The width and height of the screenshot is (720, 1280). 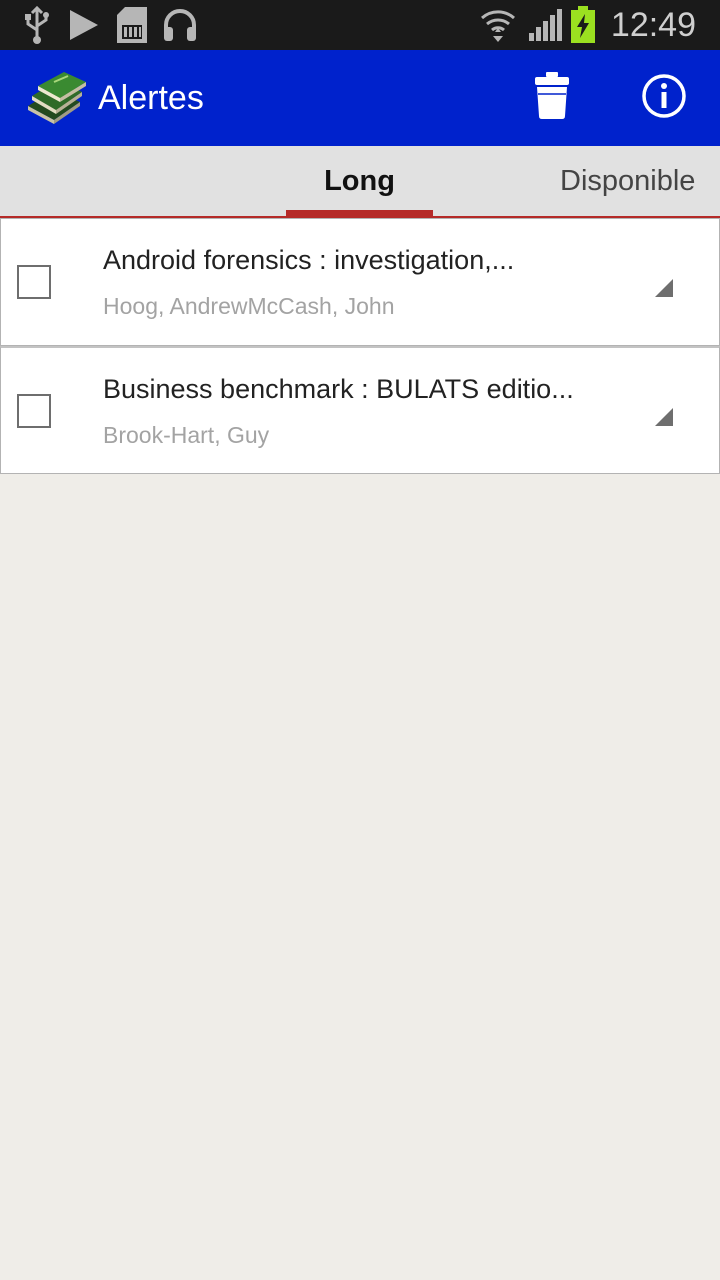 I want to click on tab-bar: Long Disponible, so click(x=360, y=182).